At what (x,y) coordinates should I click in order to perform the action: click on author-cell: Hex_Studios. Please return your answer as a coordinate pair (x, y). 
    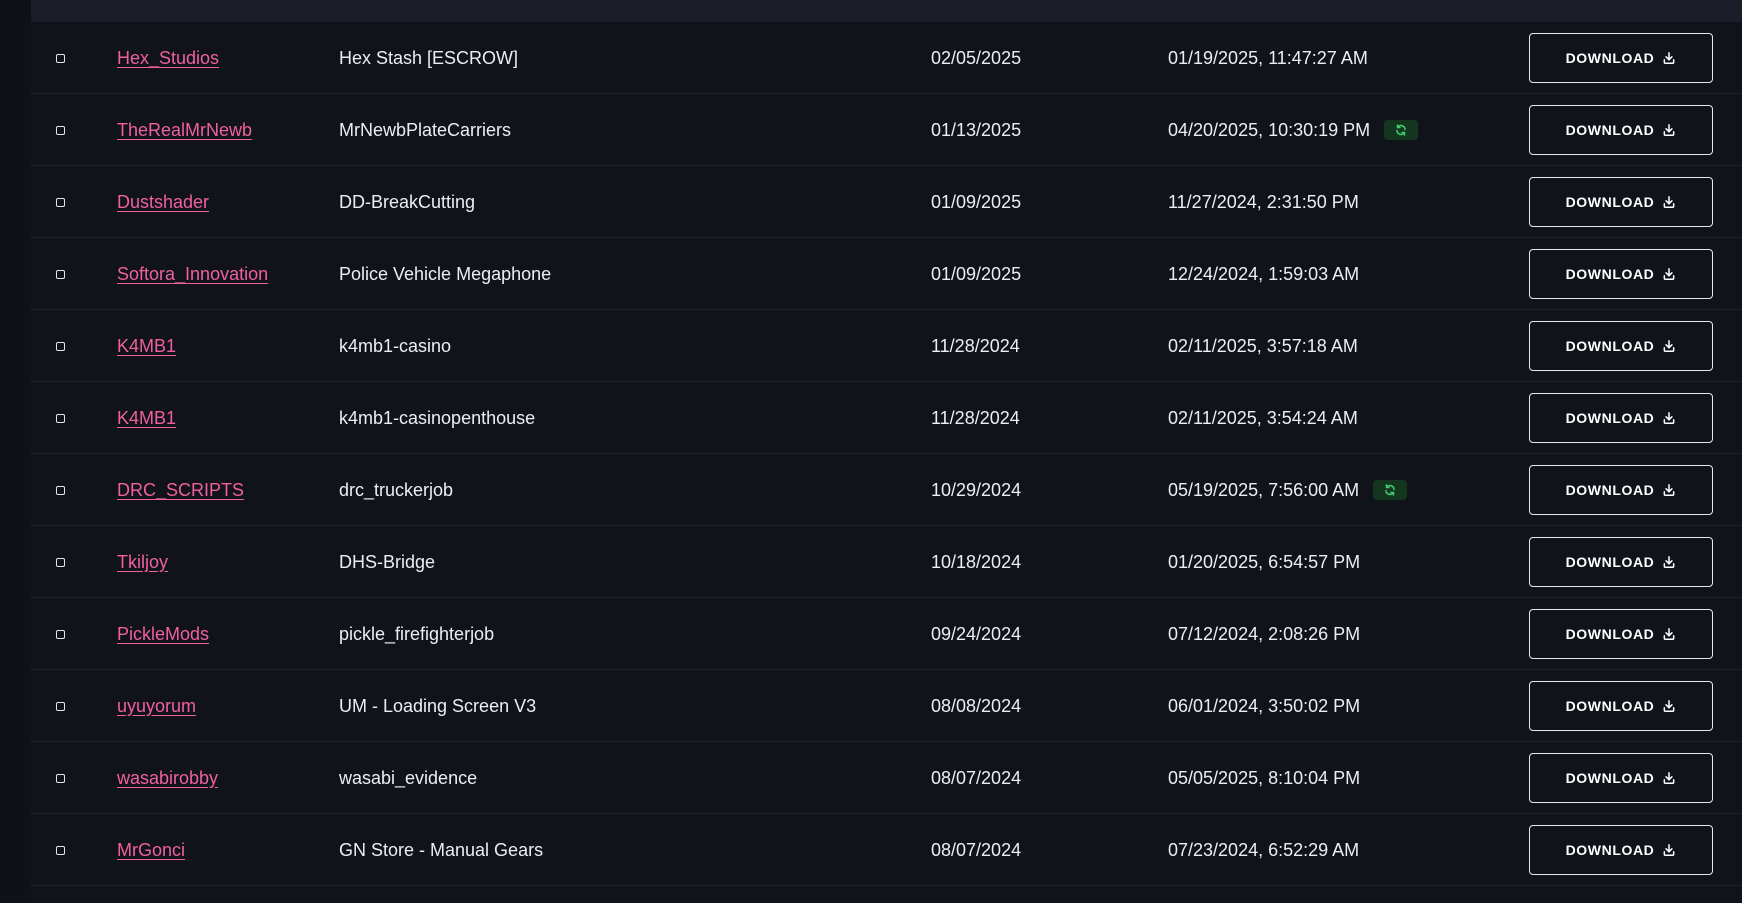
    Looking at the image, I should click on (168, 58).